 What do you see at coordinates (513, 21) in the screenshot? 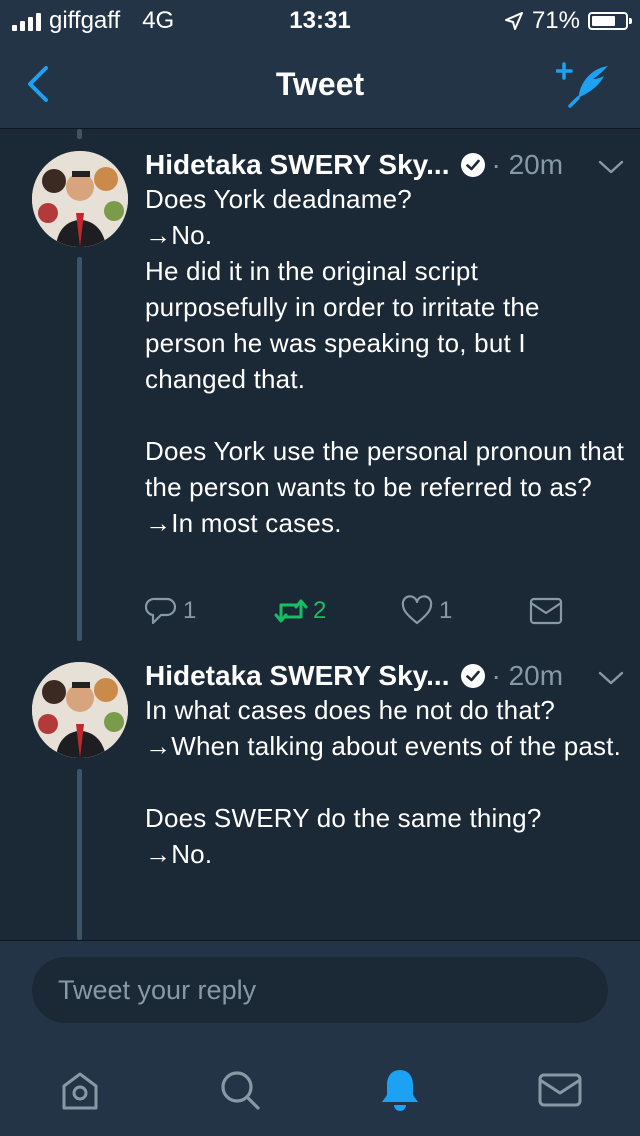
I see `location-arrow-icon` at bounding box center [513, 21].